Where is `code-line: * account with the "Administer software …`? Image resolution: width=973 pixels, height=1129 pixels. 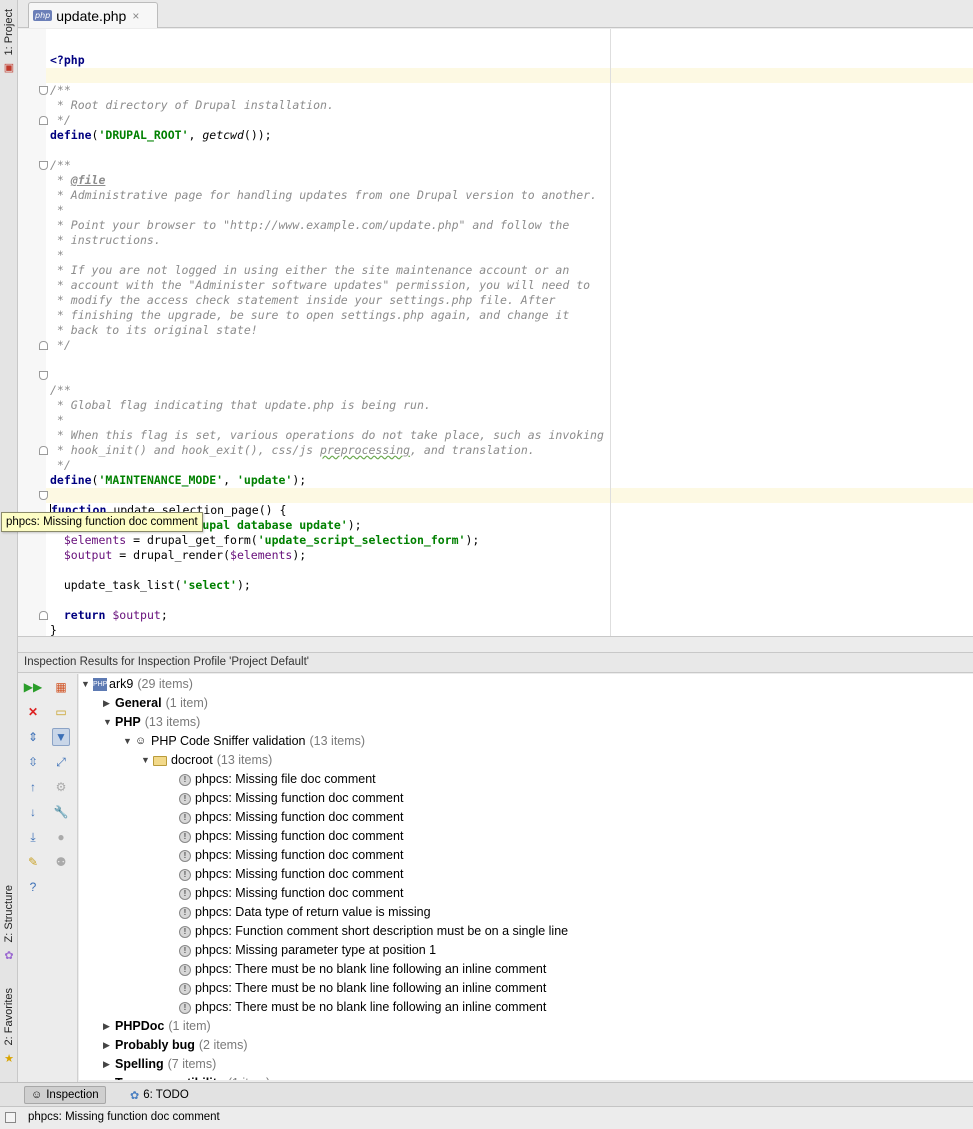
code-line: * account with the "Administer software … is located at coordinates (320, 285).